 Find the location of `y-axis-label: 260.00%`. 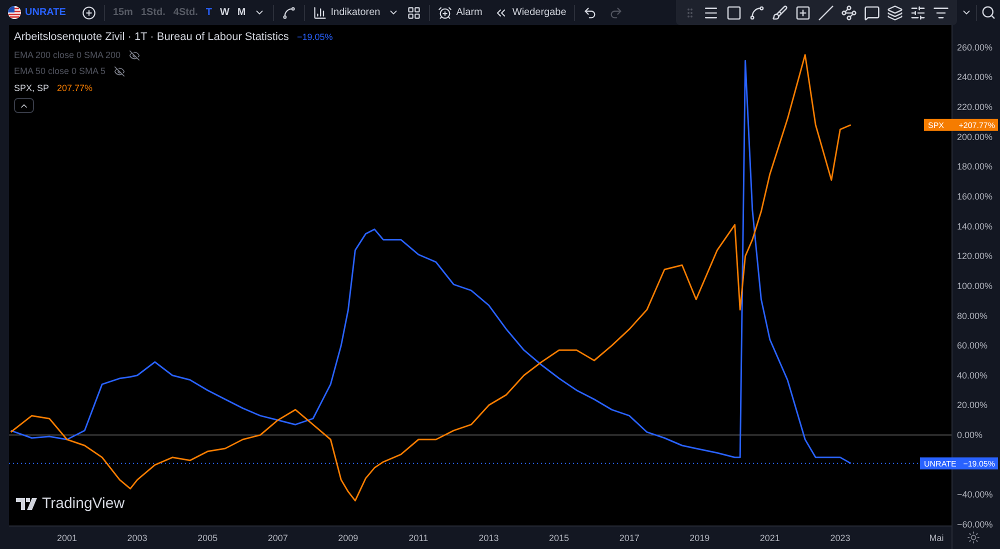

y-axis-label: 260.00% is located at coordinates (975, 47).